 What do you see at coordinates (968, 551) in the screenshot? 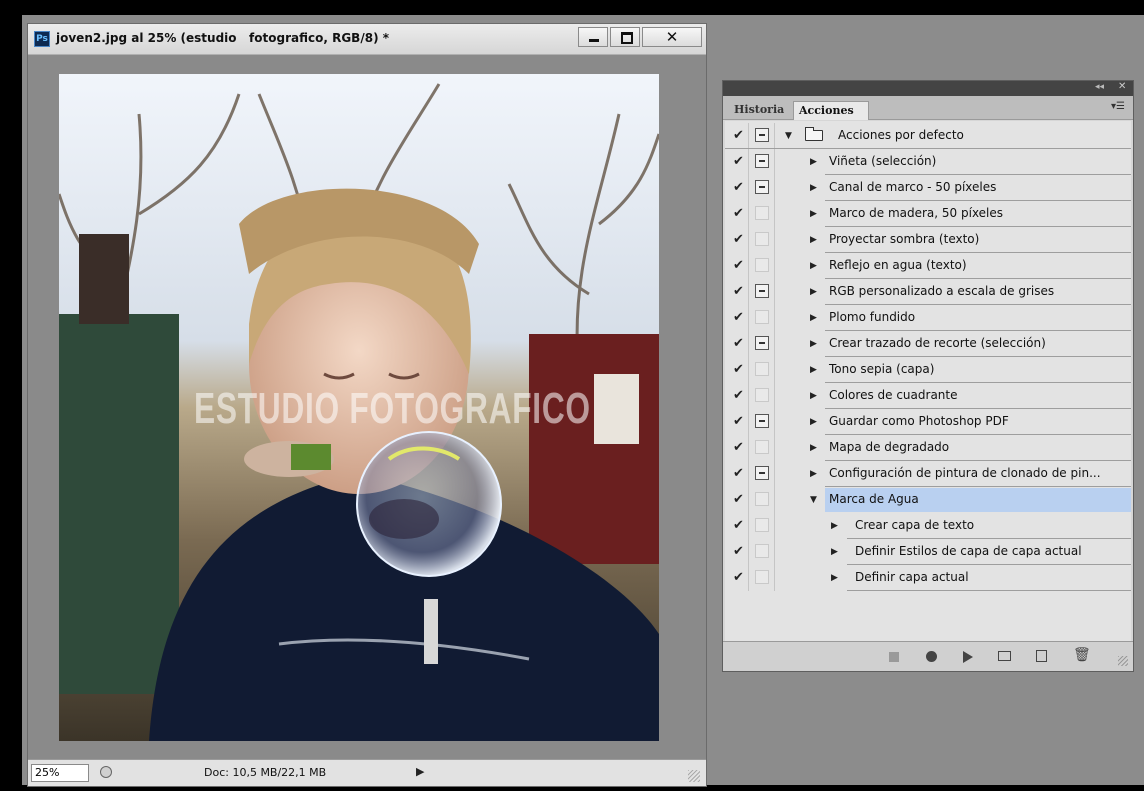
I see `step-label: Definir Estilos de capa de capa actual` at bounding box center [968, 551].